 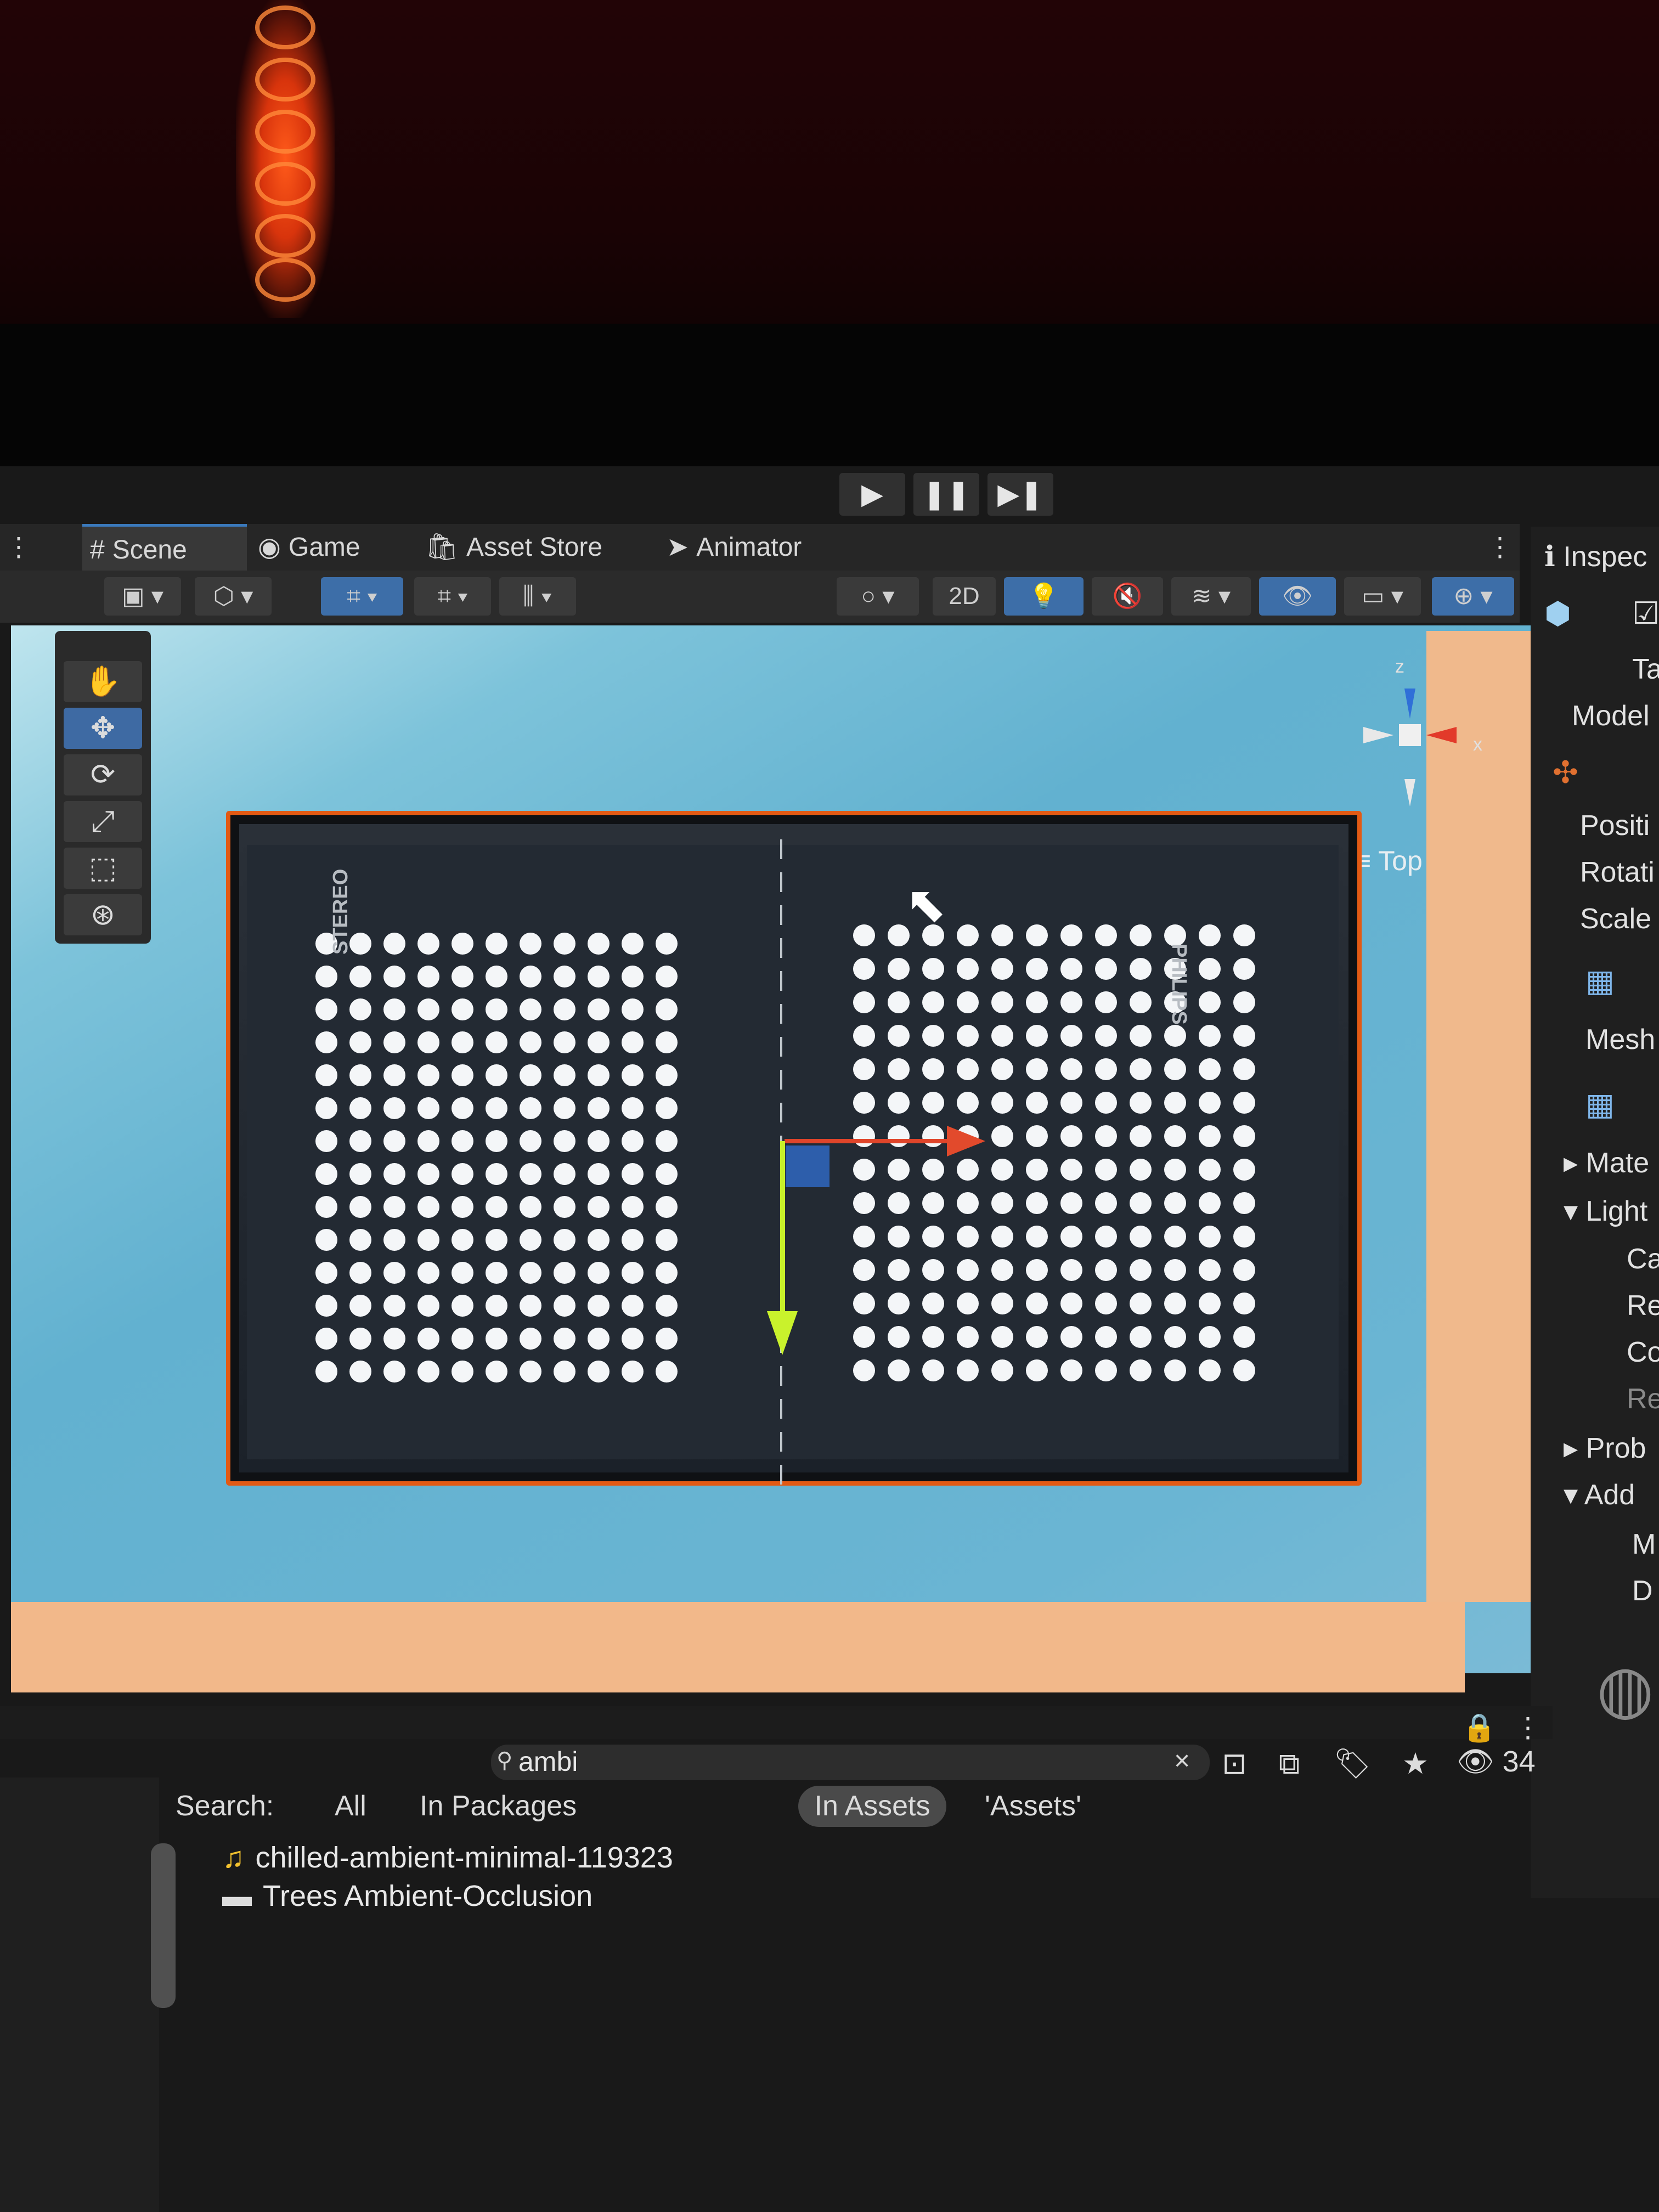 What do you see at coordinates (1599, 1495) in the screenshot?
I see `additional-settings-foldout: ▾ Add` at bounding box center [1599, 1495].